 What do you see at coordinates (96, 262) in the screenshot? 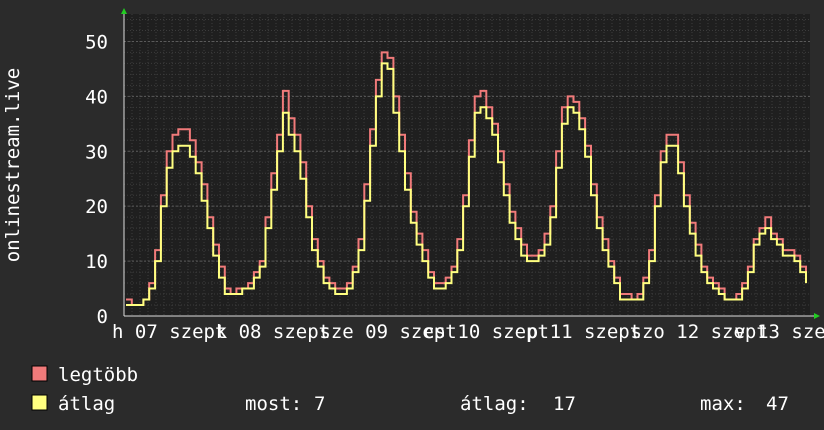
I see `y-tick-label: 10` at bounding box center [96, 262].